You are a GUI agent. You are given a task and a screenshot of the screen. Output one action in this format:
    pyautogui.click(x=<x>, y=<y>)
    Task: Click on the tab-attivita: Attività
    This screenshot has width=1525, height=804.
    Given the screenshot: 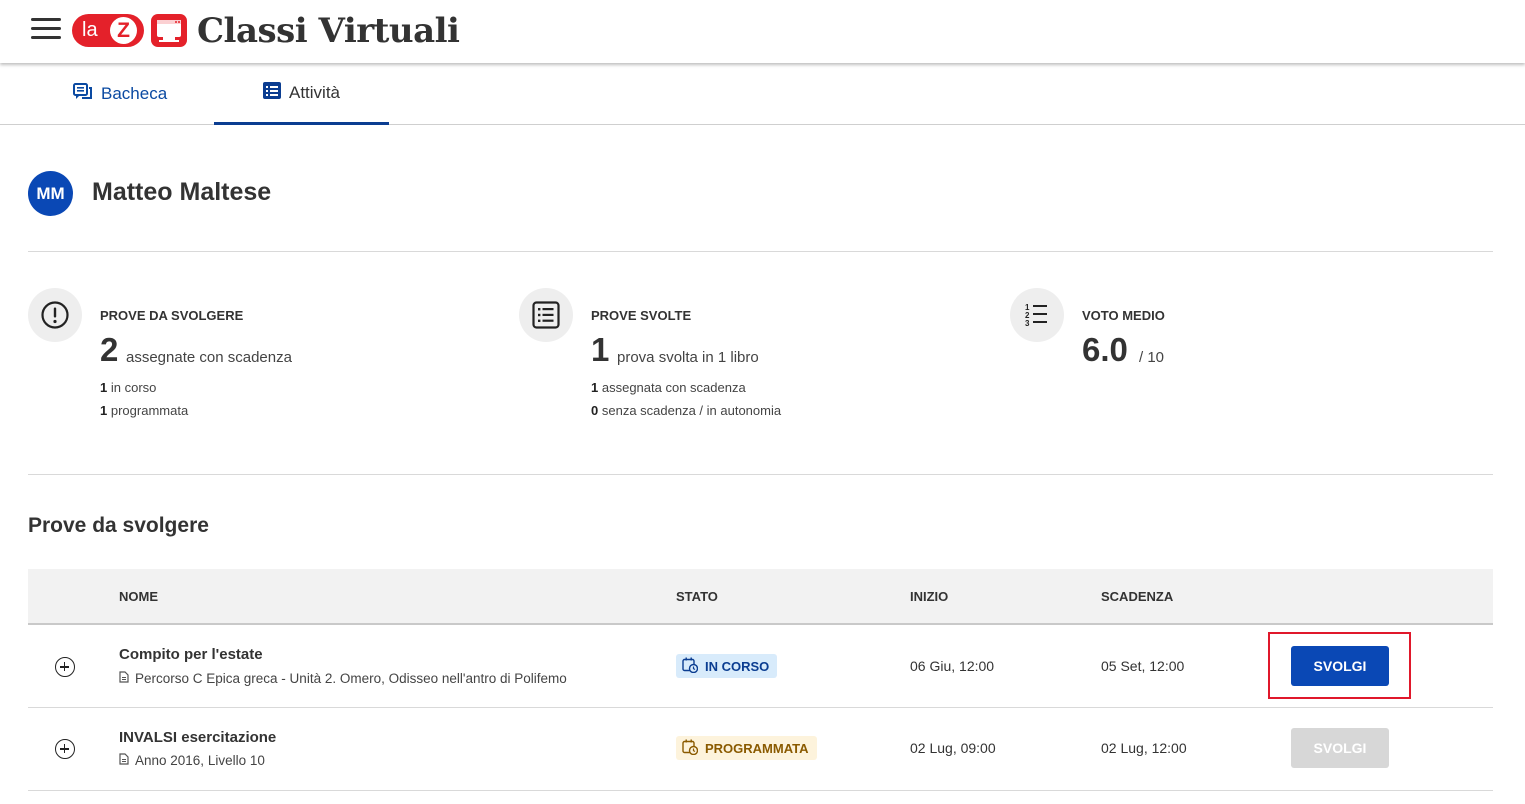 What is the action you would take?
    pyautogui.click(x=301, y=94)
    